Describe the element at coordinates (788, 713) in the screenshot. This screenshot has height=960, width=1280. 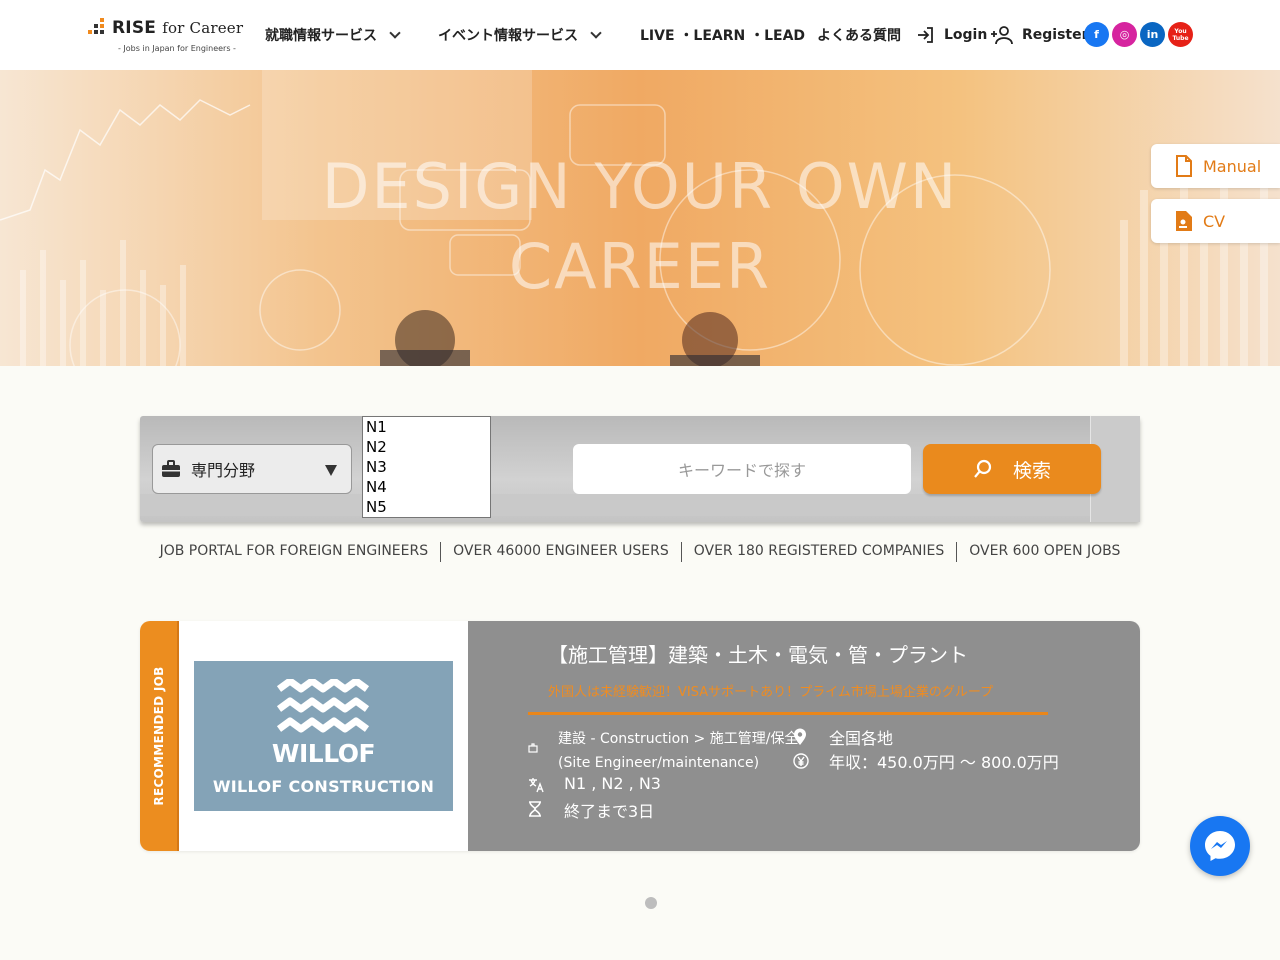
I see `divider` at that location.